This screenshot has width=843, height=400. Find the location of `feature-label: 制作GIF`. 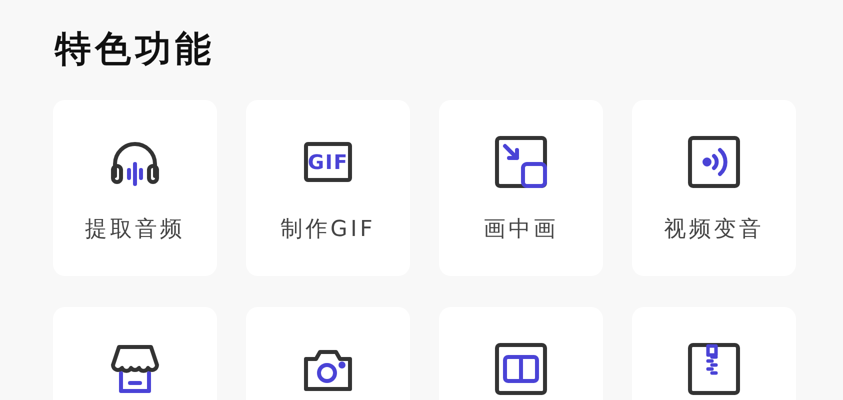

feature-label: 制作GIF is located at coordinates (328, 230).